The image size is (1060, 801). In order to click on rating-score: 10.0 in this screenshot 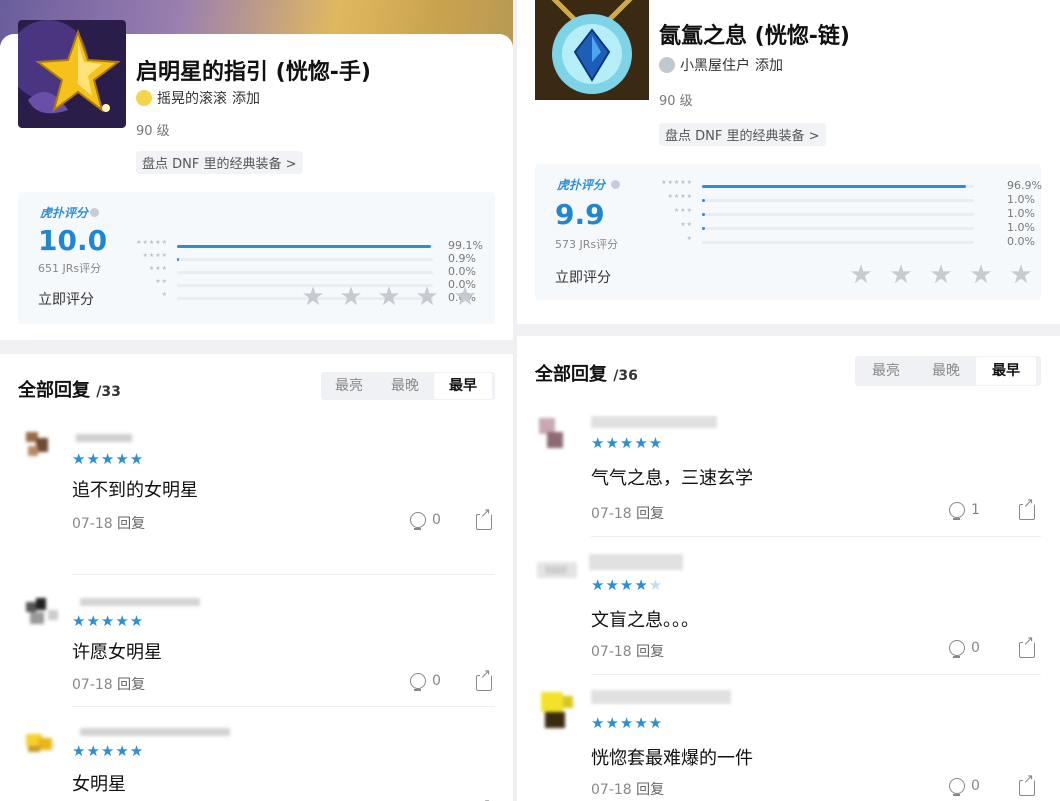, I will do `click(73, 240)`.